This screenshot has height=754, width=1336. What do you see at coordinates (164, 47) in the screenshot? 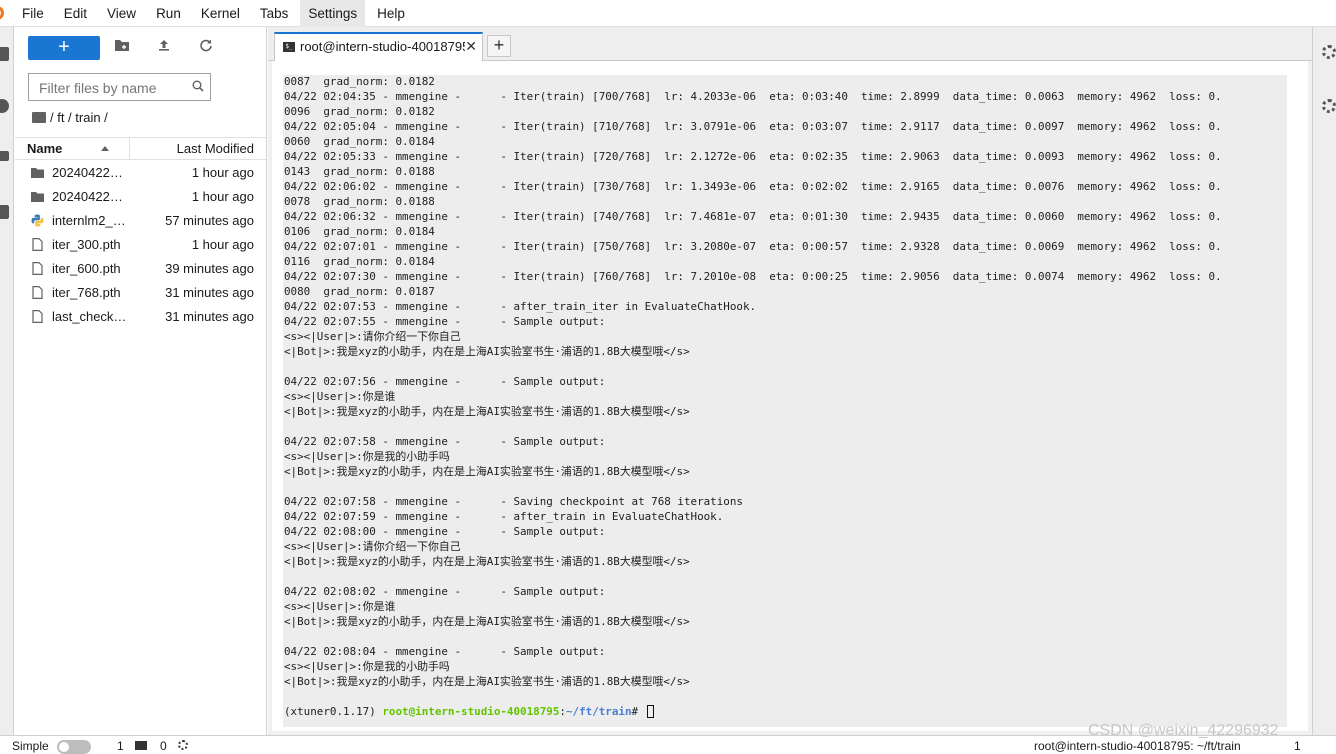
I see `upload-icon` at bounding box center [164, 47].